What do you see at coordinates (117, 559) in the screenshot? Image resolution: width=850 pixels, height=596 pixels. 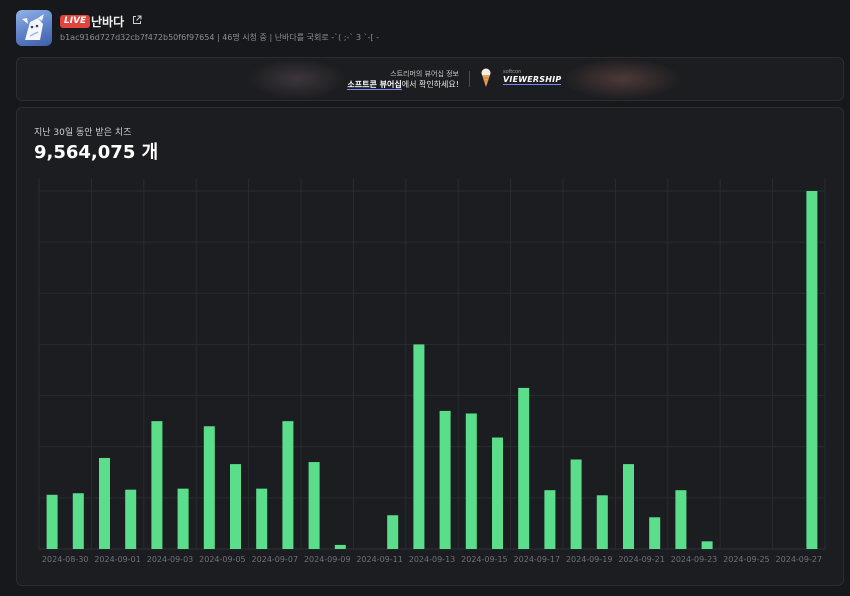 I see `x-tick-label: 2024-09-01` at bounding box center [117, 559].